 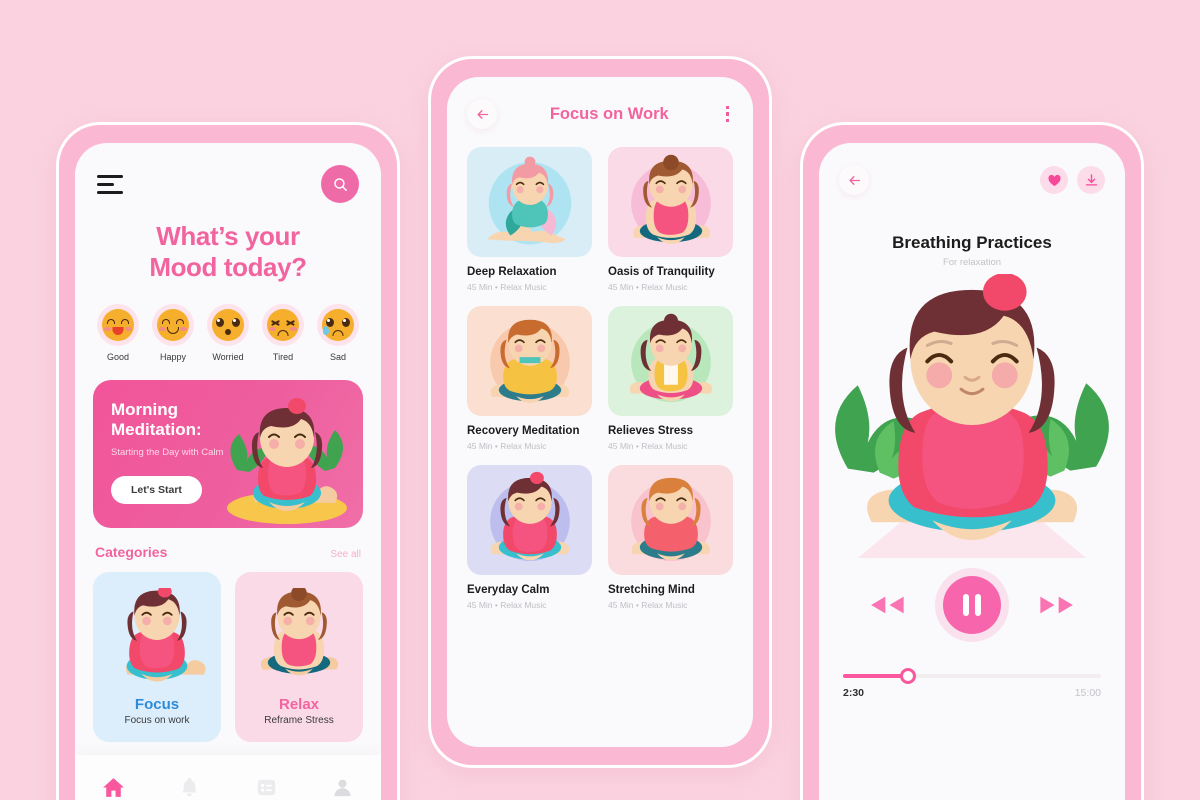 What do you see at coordinates (118, 357) in the screenshot?
I see `mood-label: Good` at bounding box center [118, 357].